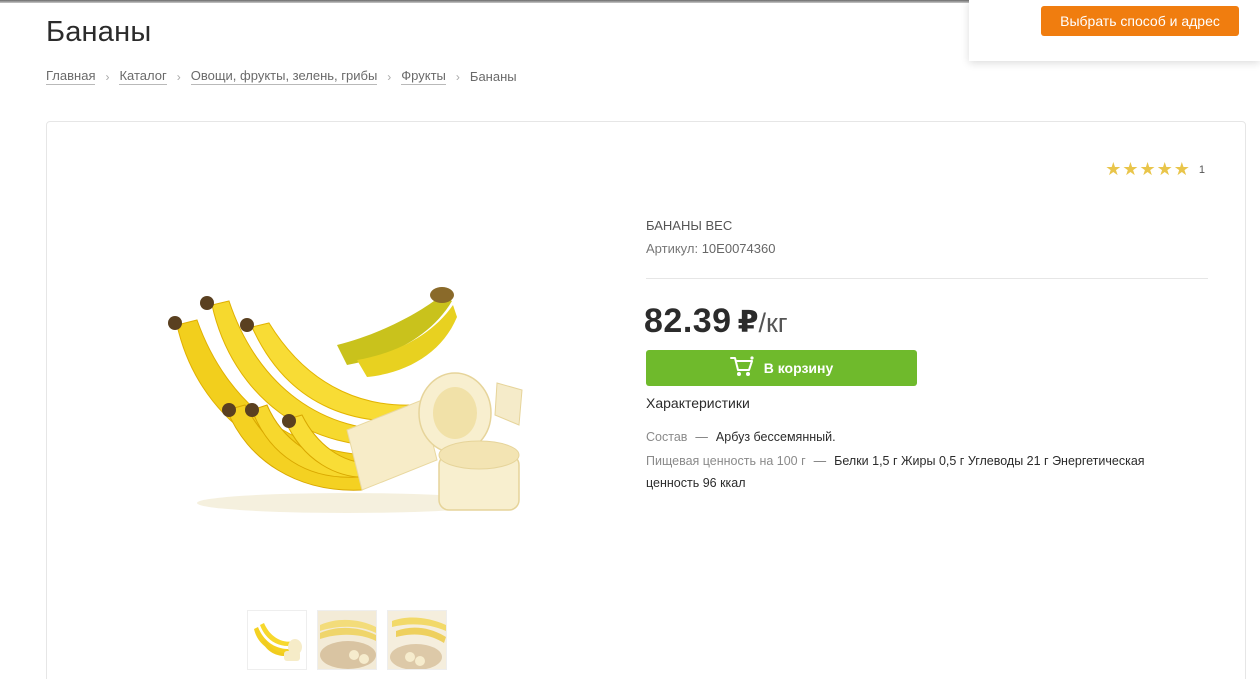 This screenshot has width=1260, height=679. Describe the element at coordinates (71, 76) in the screenshot. I see `breadcrumb-home: Главная` at that location.